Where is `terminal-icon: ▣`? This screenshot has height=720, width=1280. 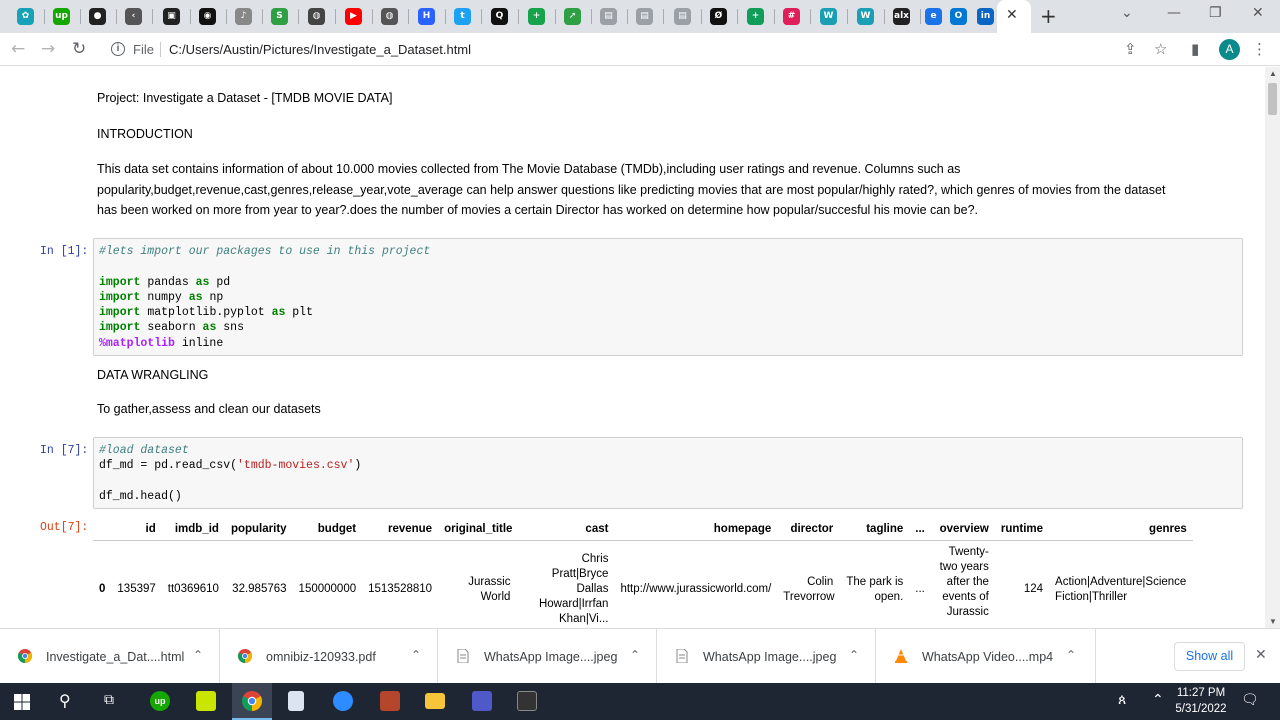 terminal-icon: ▣ is located at coordinates (171, 16).